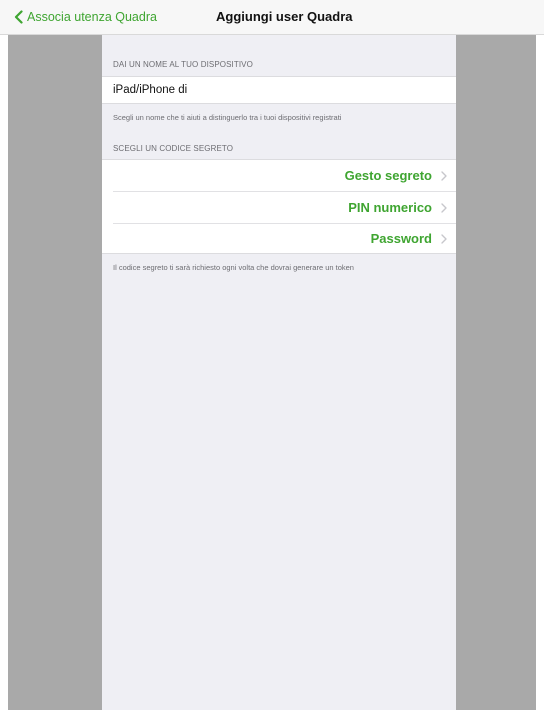 The width and height of the screenshot is (544, 710). I want to click on secret-code-section-header: SCEGLI UN CODICE SEGRETO, so click(173, 148).